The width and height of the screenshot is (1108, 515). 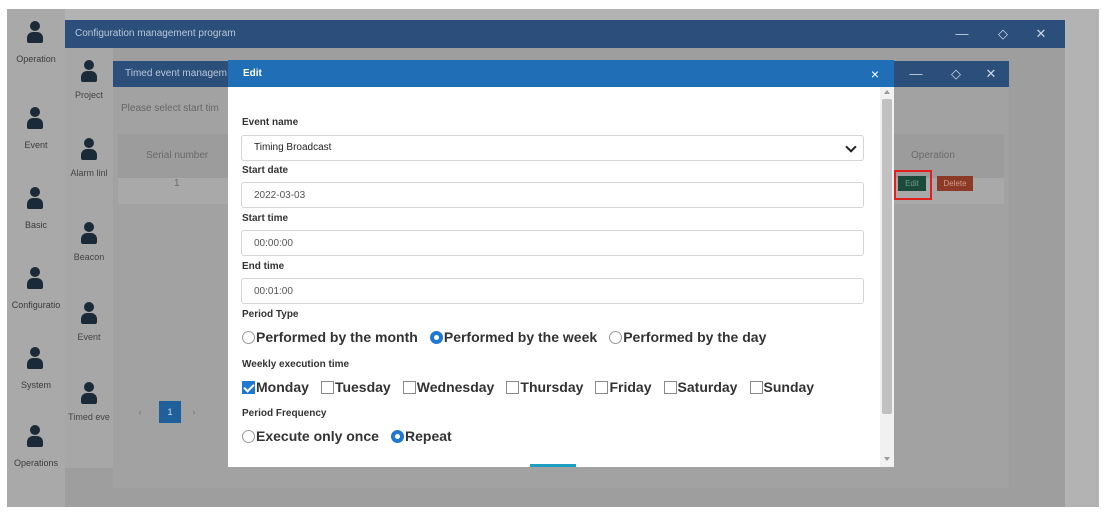 What do you see at coordinates (552, 195) in the screenshot?
I see `start-date-input` at bounding box center [552, 195].